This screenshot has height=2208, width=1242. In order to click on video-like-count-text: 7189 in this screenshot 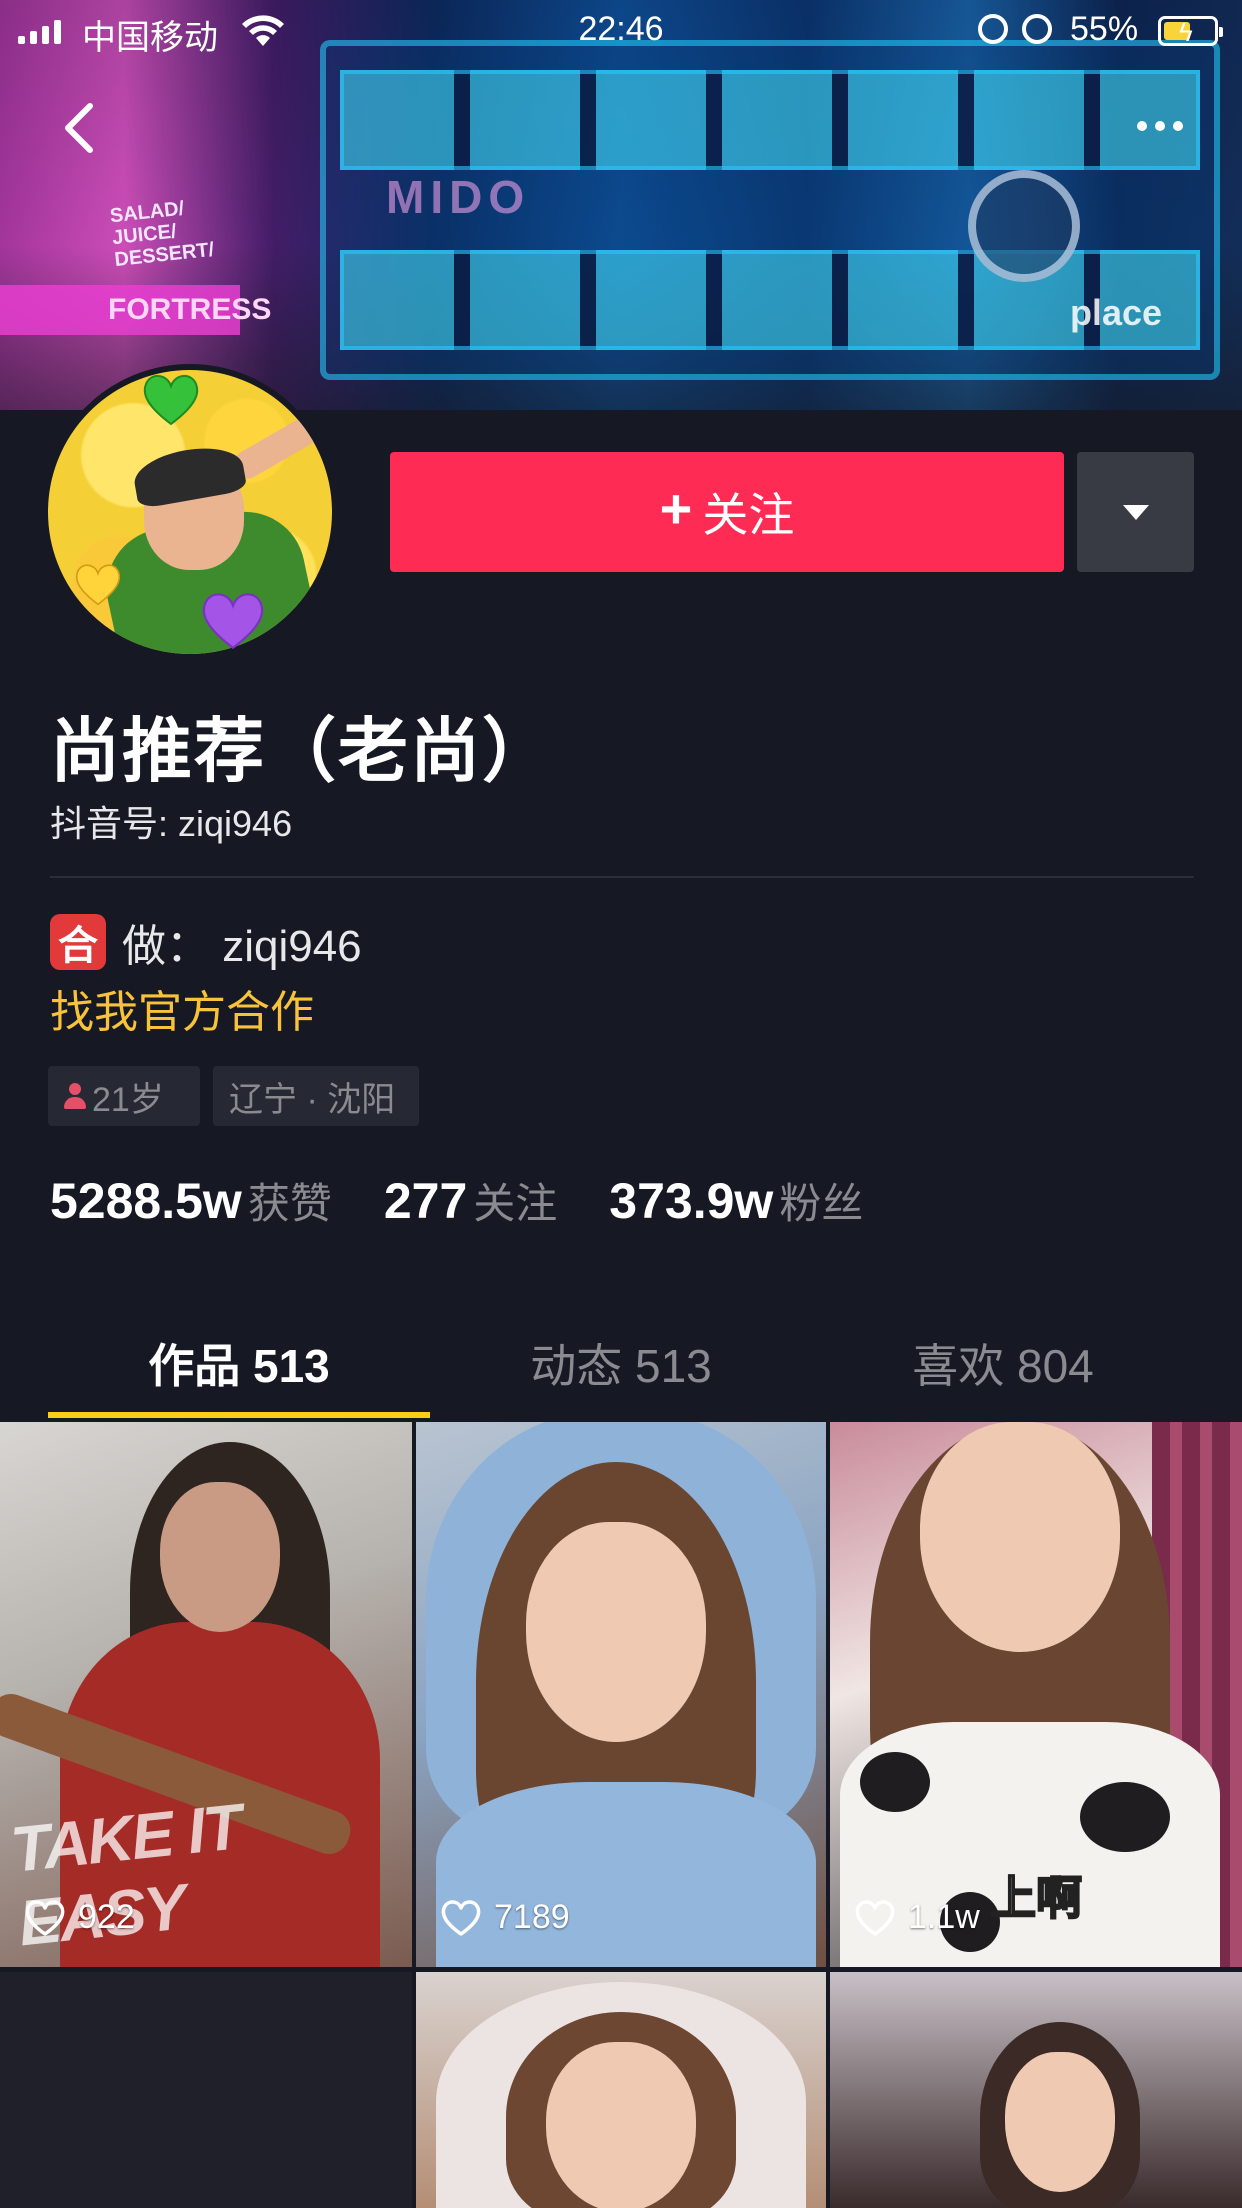, I will do `click(532, 1917)`.